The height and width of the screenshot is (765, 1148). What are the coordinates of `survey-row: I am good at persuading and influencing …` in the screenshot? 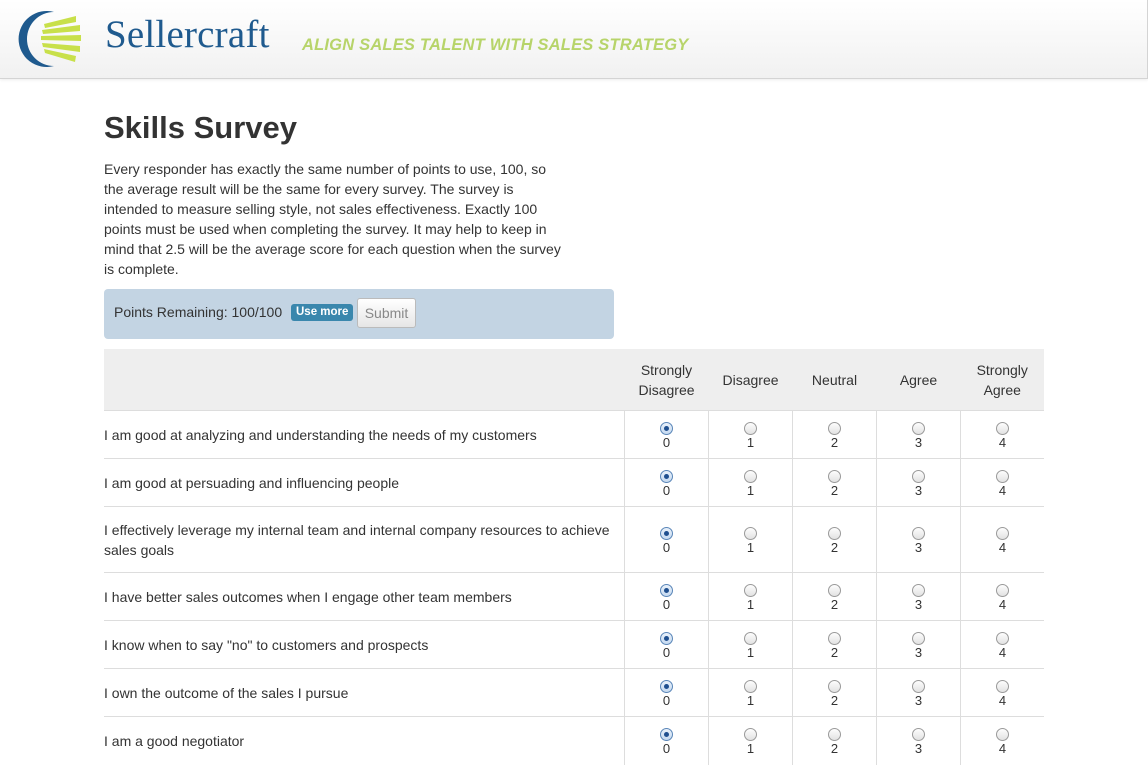 It's located at (574, 482).